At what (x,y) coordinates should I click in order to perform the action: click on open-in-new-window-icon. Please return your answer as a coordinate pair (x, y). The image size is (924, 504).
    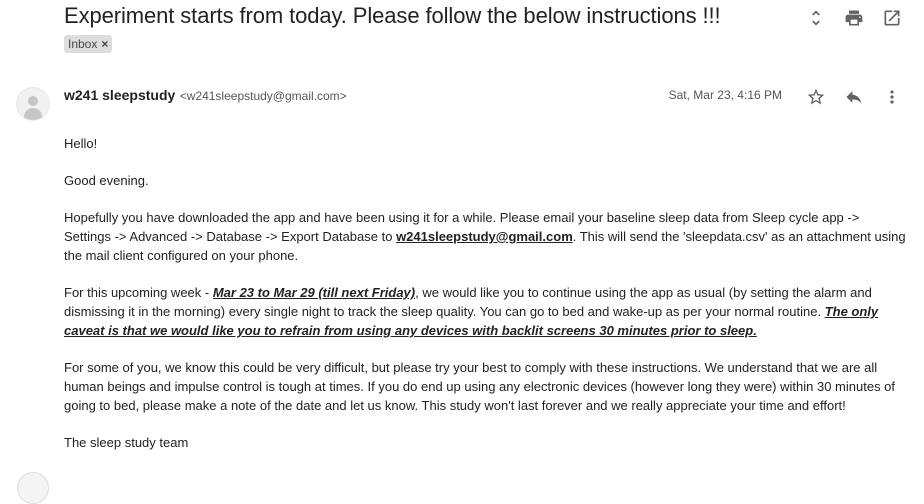
    Looking at the image, I should click on (892, 18).